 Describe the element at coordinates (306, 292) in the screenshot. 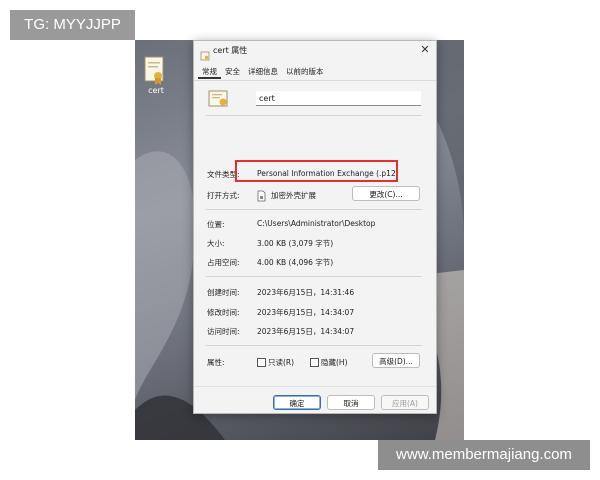

I see `created-value: 2023年6月15日，14:31:46` at that location.